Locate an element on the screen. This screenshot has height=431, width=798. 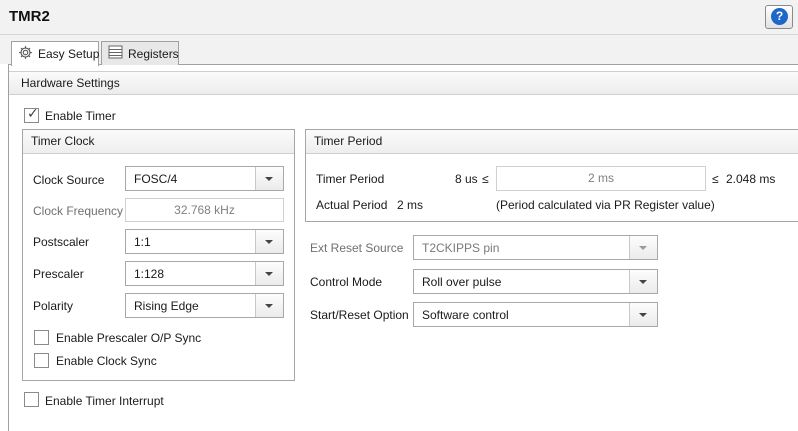
timer-period-input: 2 ms is located at coordinates (601, 178).